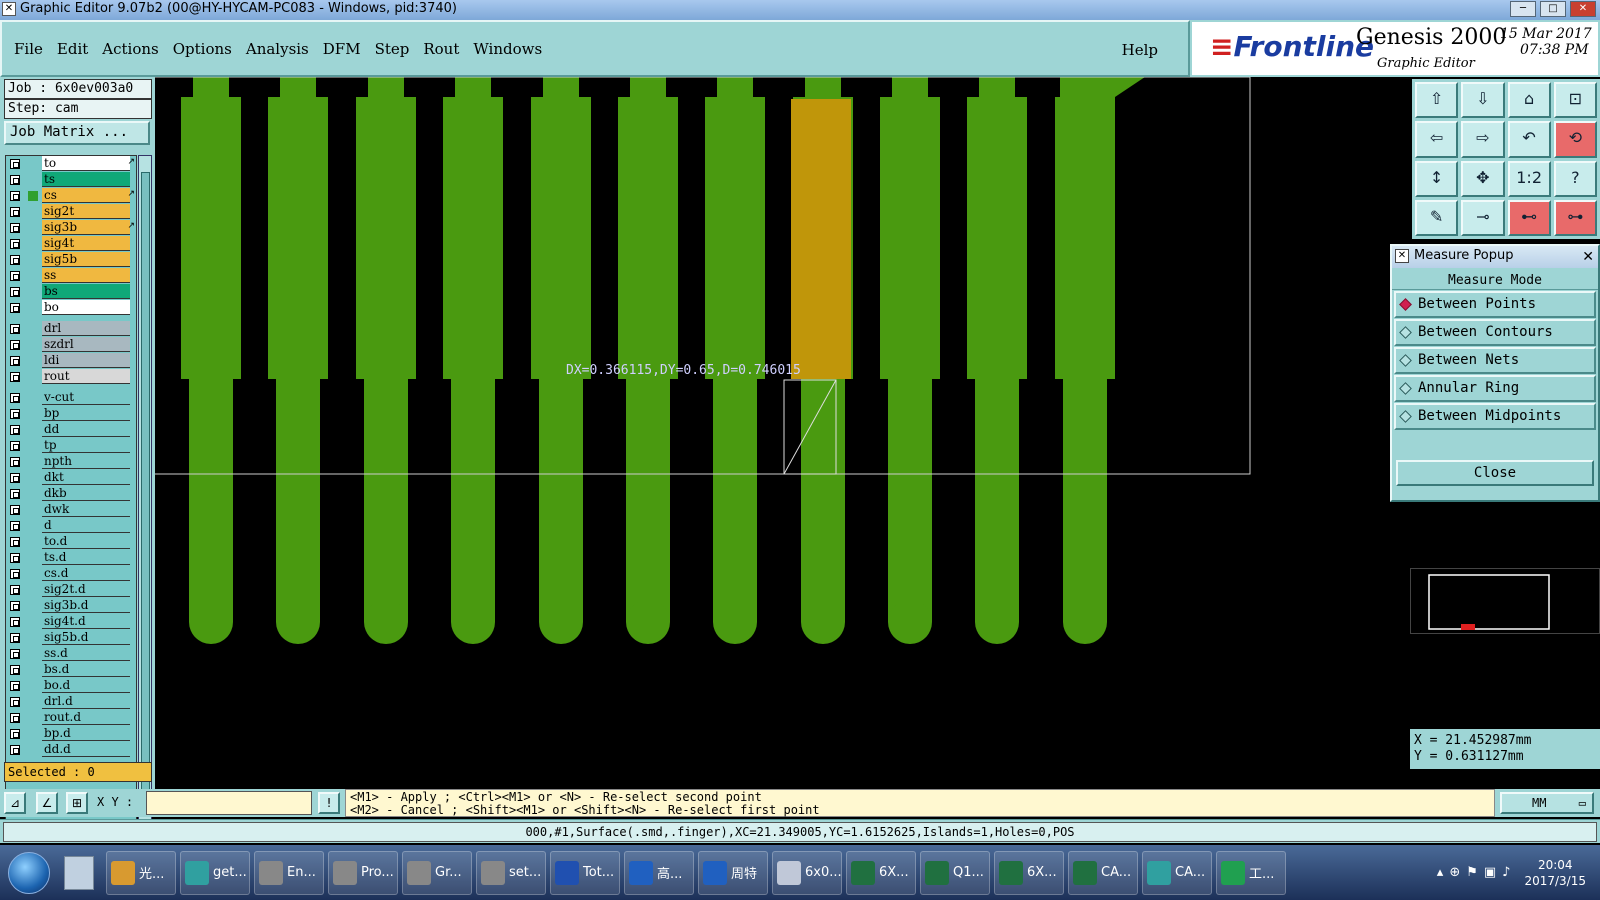 This screenshot has height=900, width=1600. I want to click on layer-name: dkt, so click(86, 477).